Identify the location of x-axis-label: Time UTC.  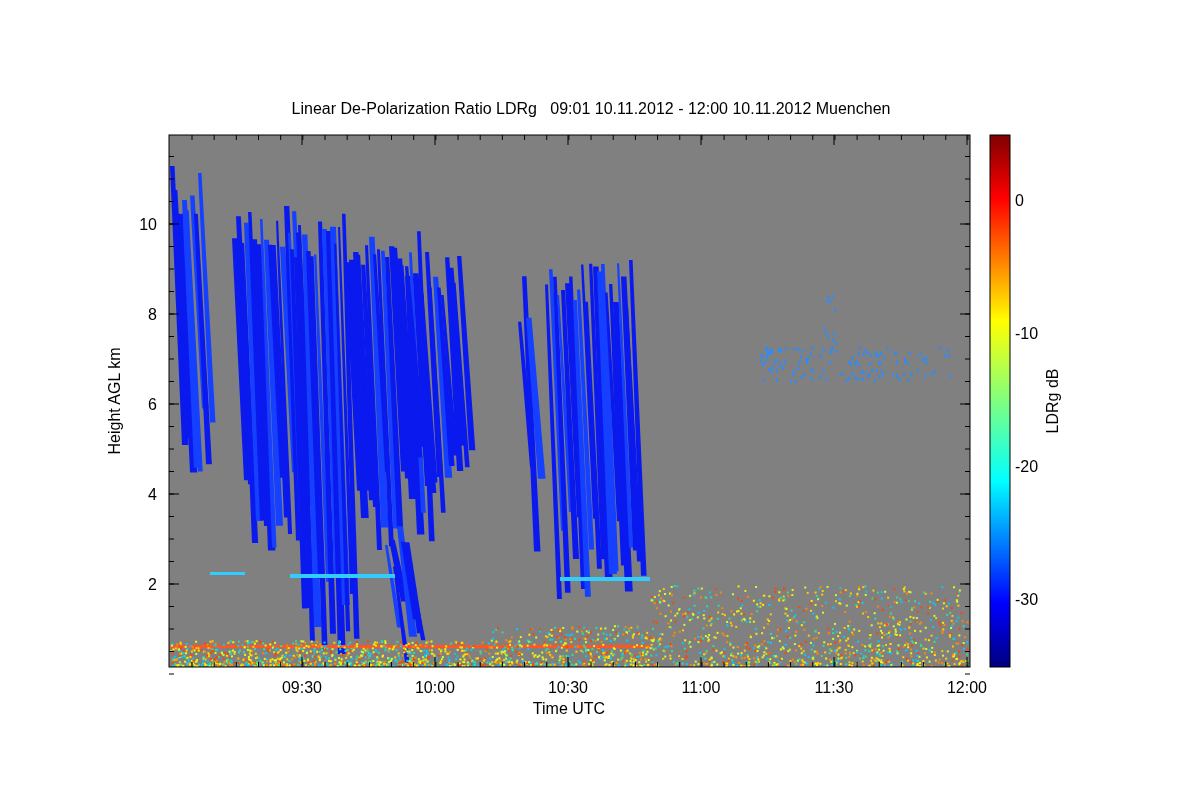
(569, 708).